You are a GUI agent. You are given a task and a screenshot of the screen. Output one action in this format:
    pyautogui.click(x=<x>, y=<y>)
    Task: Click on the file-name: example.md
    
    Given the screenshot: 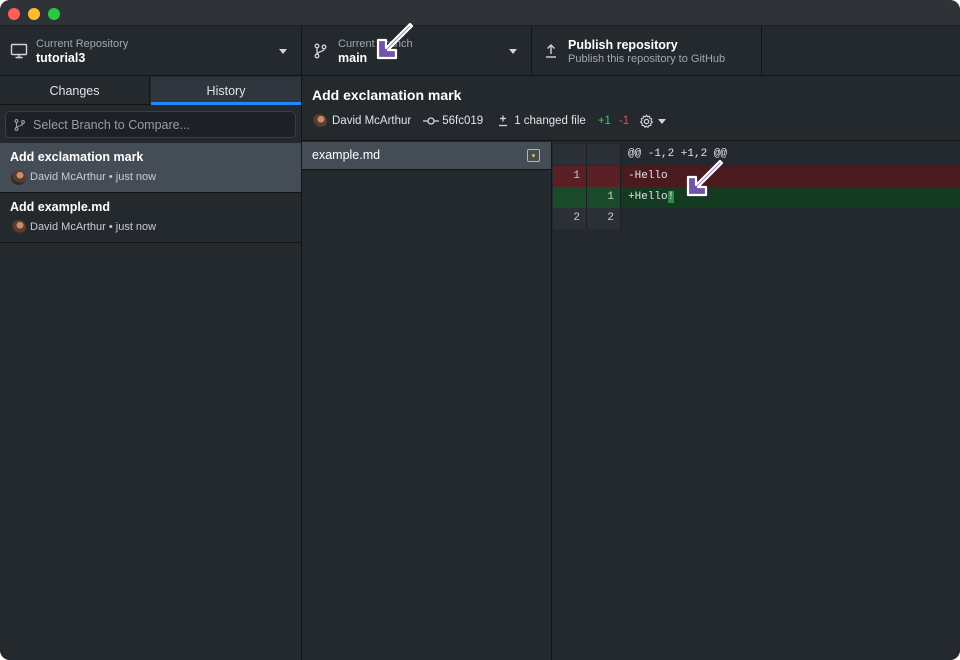 What is the action you would take?
    pyautogui.click(x=346, y=155)
    